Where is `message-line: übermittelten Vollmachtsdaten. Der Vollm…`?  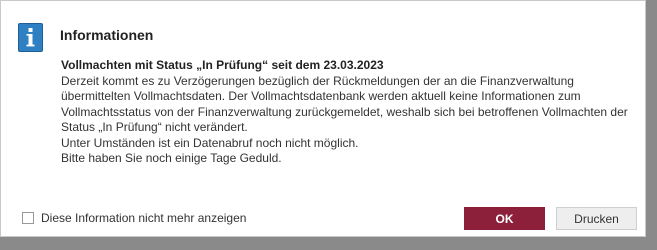 message-line: übermittelten Vollmachtsdaten. Der Vollm… is located at coordinates (321, 96).